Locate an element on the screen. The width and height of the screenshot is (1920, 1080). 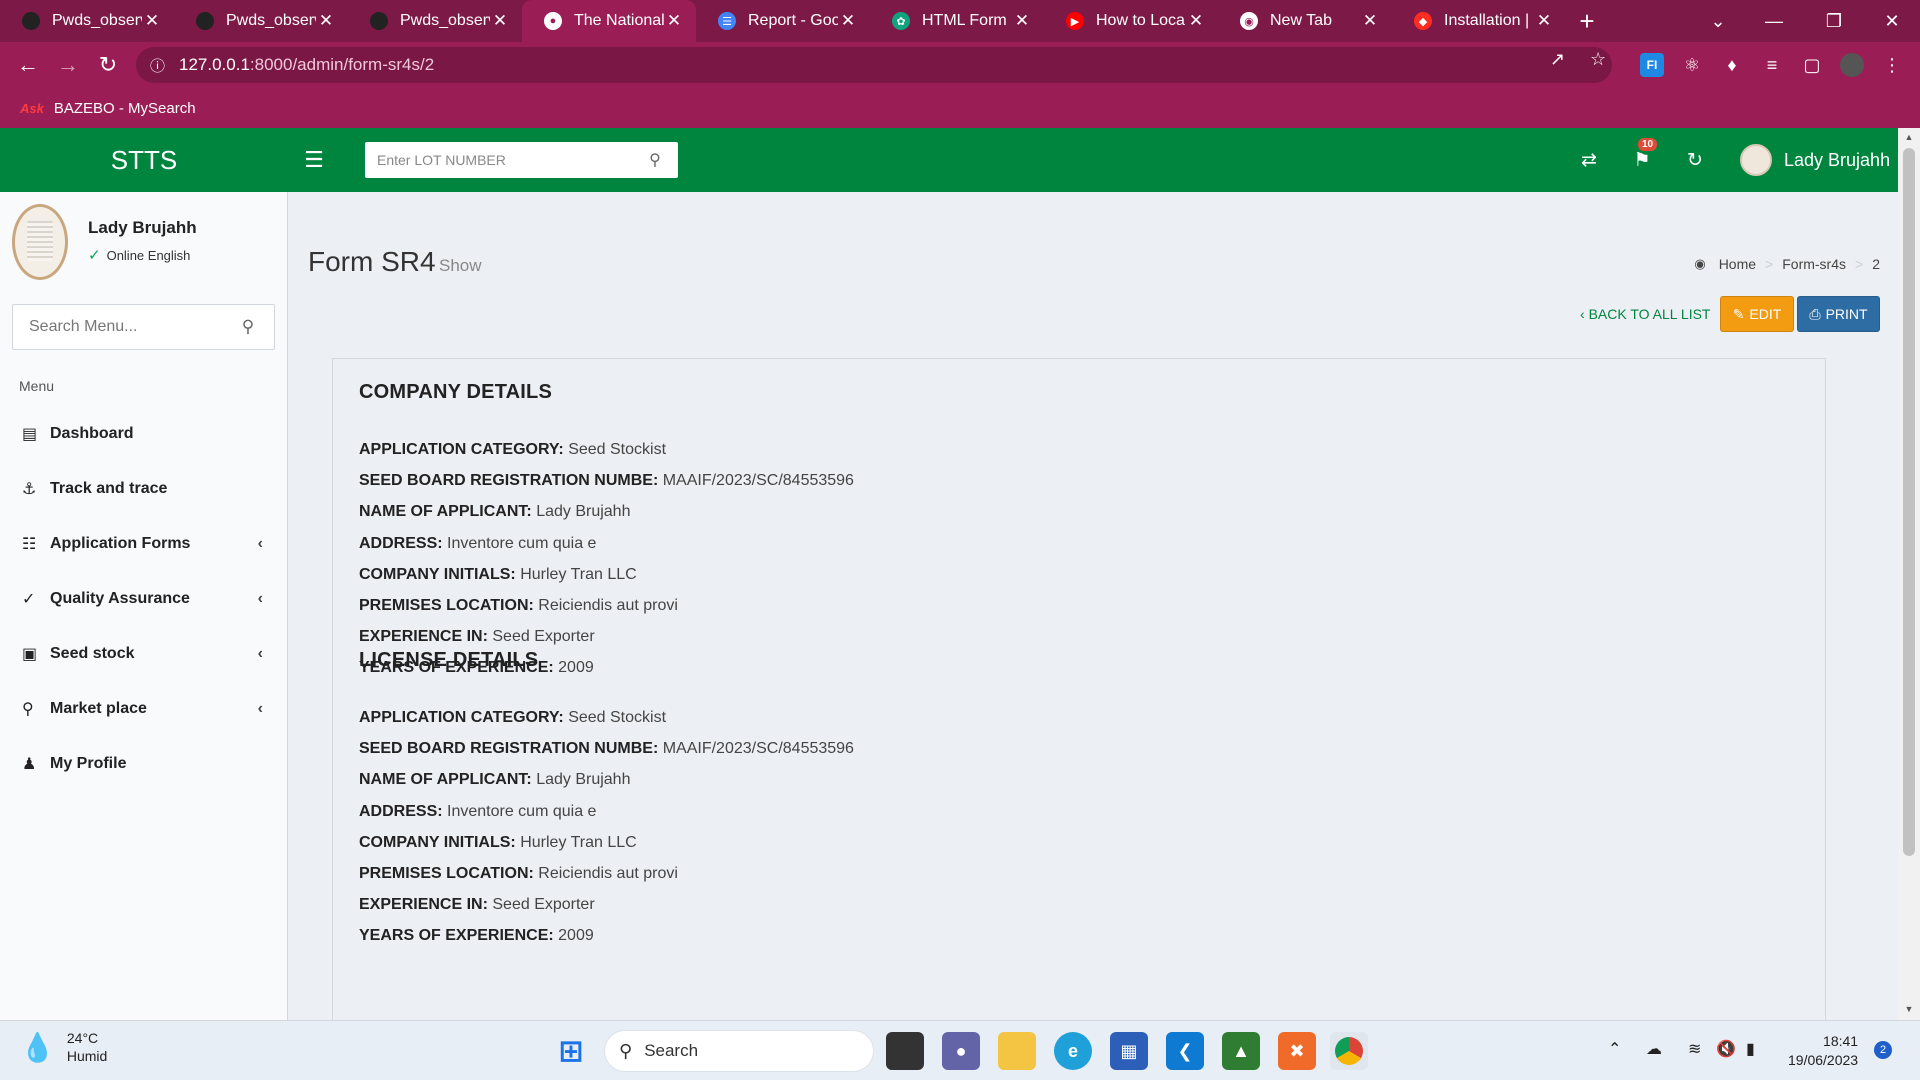
print-button: ⎙ PRINT is located at coordinates (1838, 314).